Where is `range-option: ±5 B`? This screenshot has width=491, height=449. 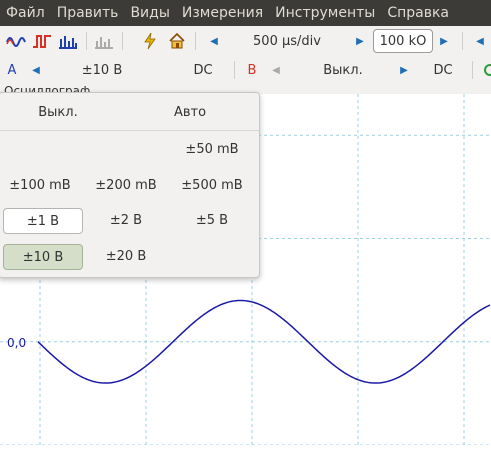
range-option: ±5 B is located at coordinates (212, 220).